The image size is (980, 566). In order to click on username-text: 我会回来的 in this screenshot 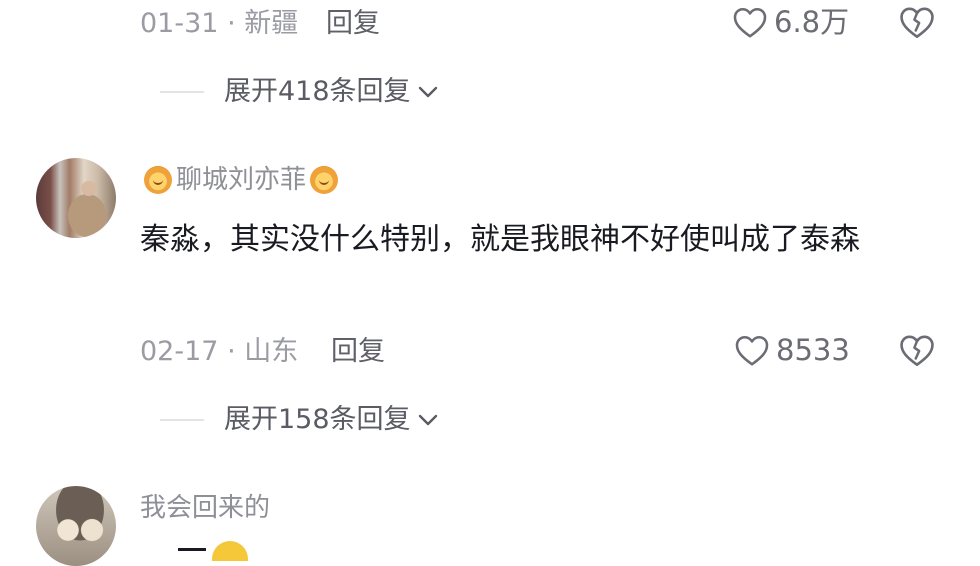, I will do `click(205, 508)`.